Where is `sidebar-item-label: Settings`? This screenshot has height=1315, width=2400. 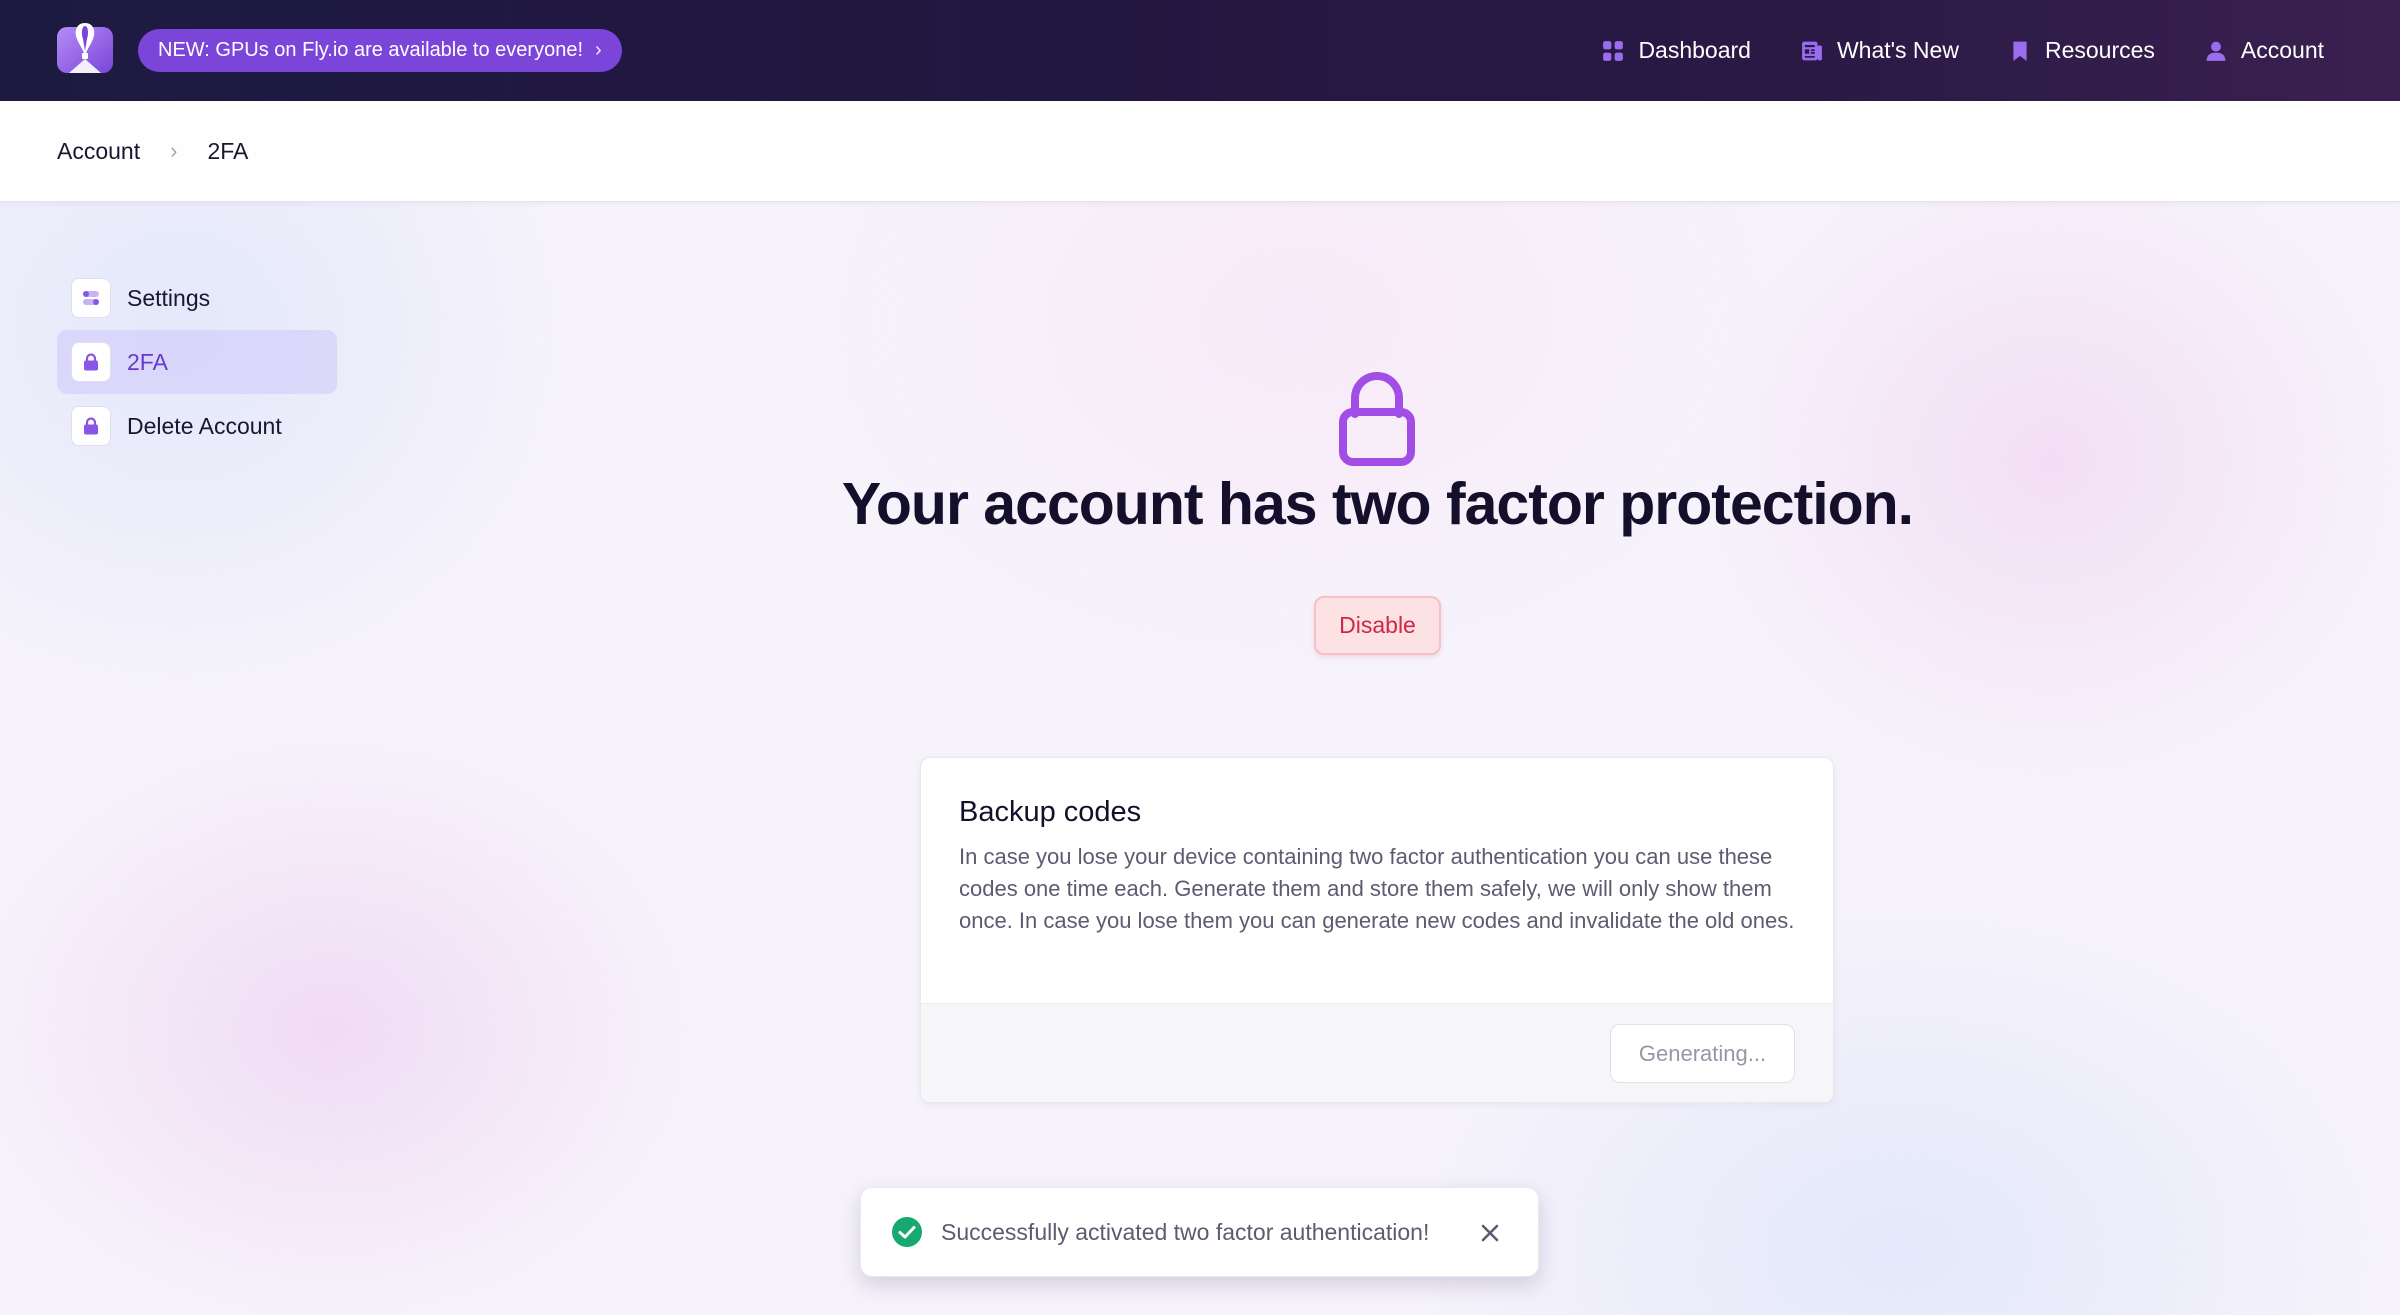
sidebar-item-label: Settings is located at coordinates (169, 297).